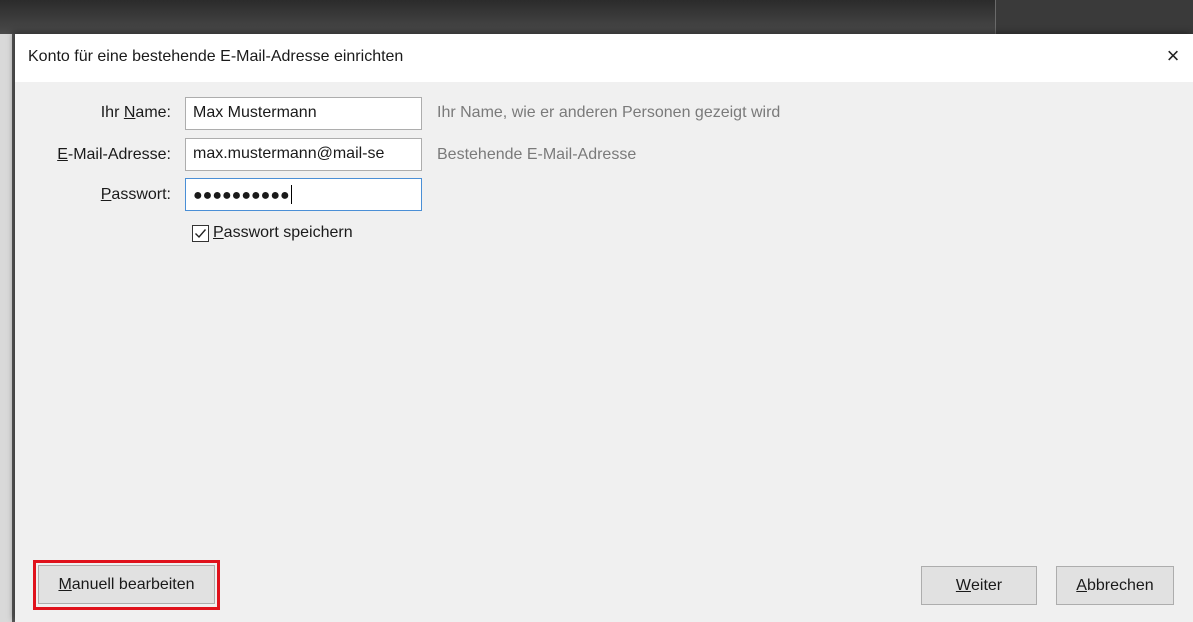 The image size is (1193, 622). Describe the element at coordinates (986, 585) in the screenshot. I see `next-label-rest: eiter` at that location.